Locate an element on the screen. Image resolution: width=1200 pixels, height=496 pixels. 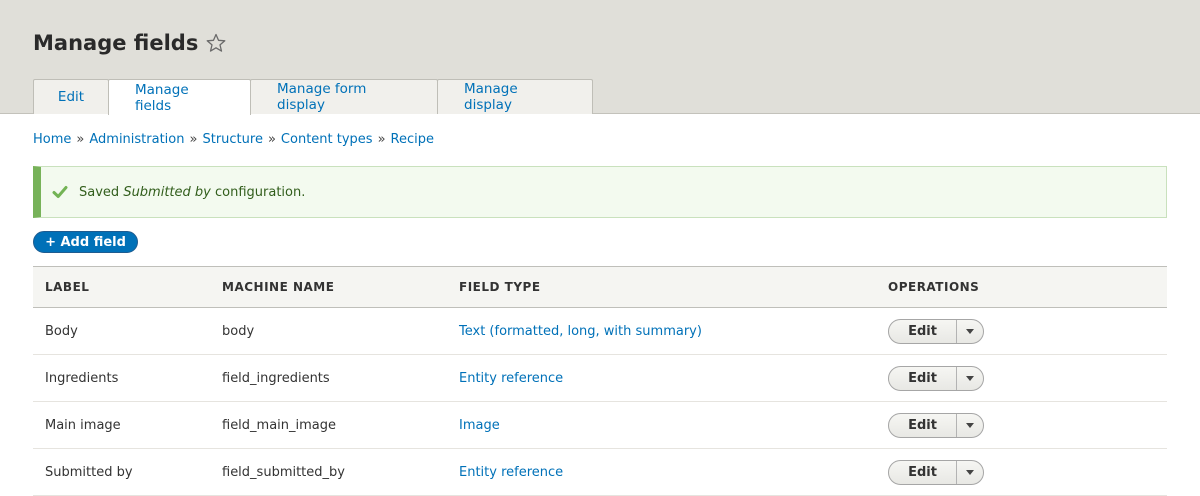
column-header-machine-name: MACHINE NAME is located at coordinates (278, 287).